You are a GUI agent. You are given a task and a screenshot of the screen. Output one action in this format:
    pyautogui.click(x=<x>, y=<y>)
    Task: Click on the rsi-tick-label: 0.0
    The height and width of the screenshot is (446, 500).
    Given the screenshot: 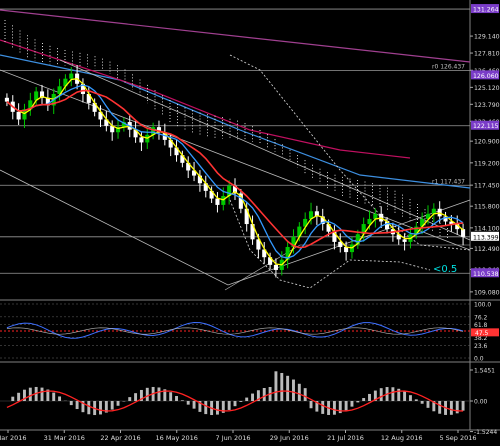 What is the action you would take?
    pyautogui.click(x=479, y=359)
    